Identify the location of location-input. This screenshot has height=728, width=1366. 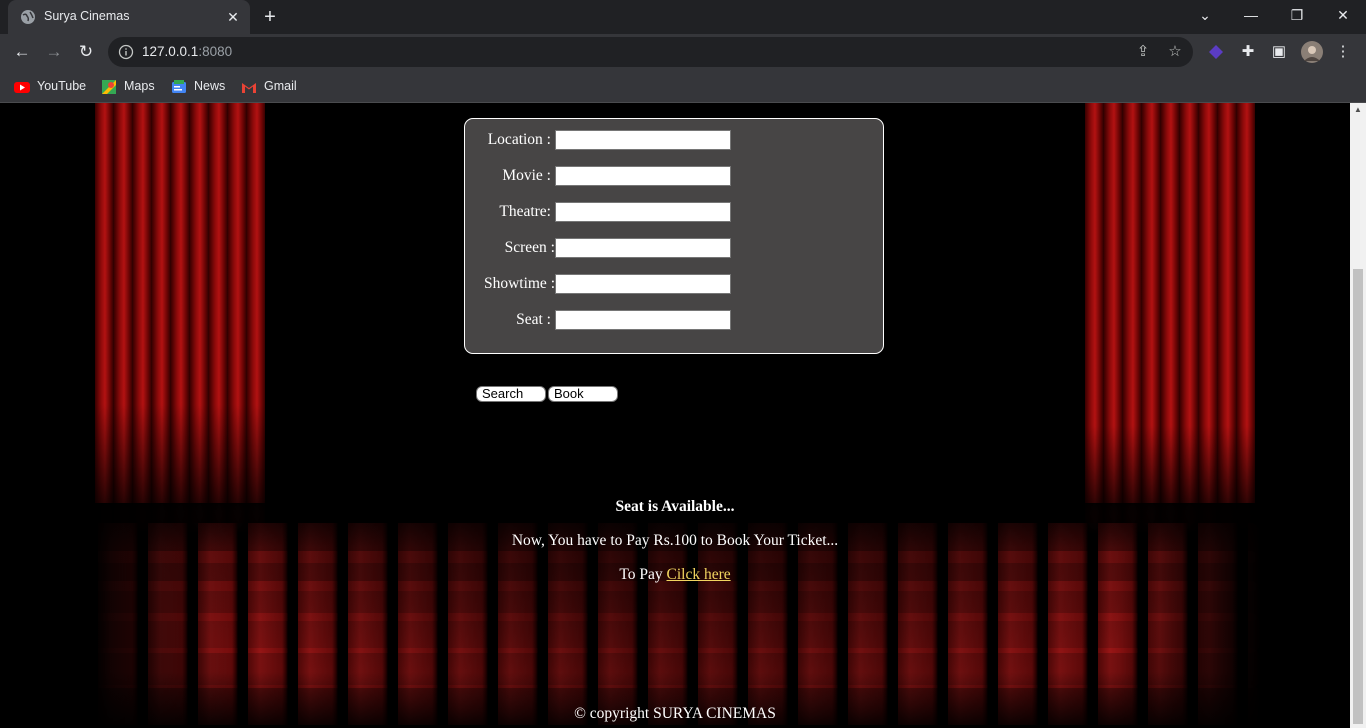
(643, 140).